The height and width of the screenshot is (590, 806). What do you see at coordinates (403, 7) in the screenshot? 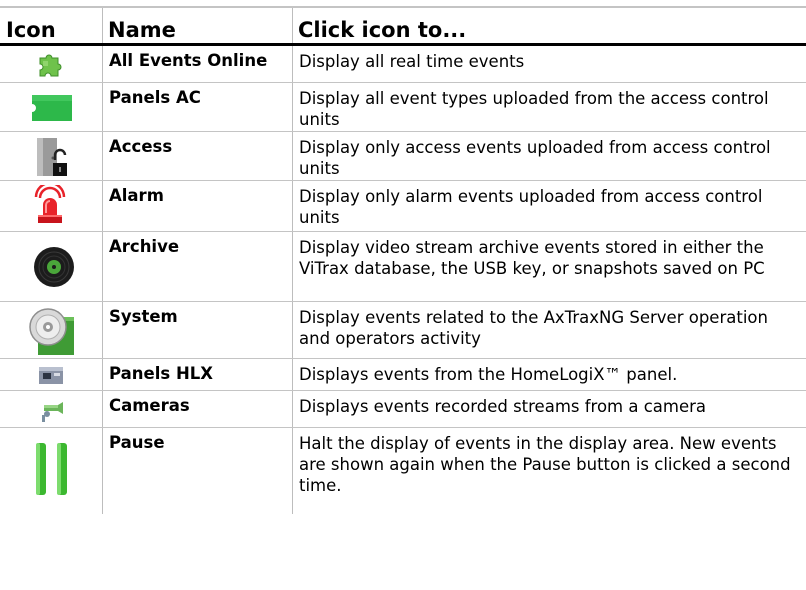
I see `header-top-rule` at bounding box center [403, 7].